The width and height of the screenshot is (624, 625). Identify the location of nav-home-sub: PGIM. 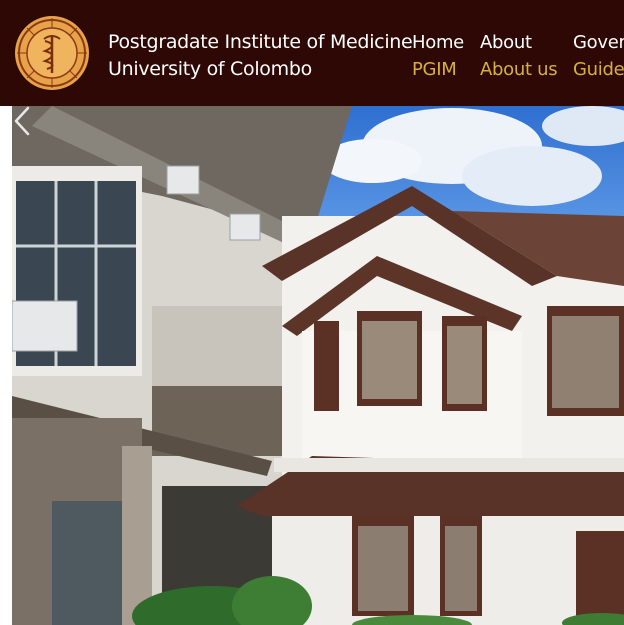
(434, 69).